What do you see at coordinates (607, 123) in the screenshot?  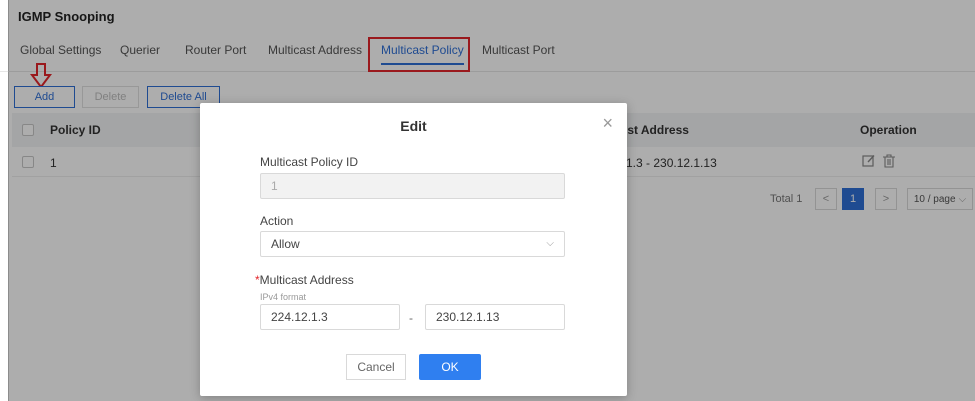 I see `close-icon: ×` at bounding box center [607, 123].